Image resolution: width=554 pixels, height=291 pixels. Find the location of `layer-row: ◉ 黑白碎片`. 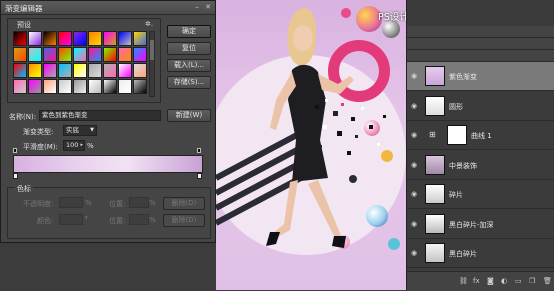

layer-row: ◉ 黑白碎片 is located at coordinates (480, 253).